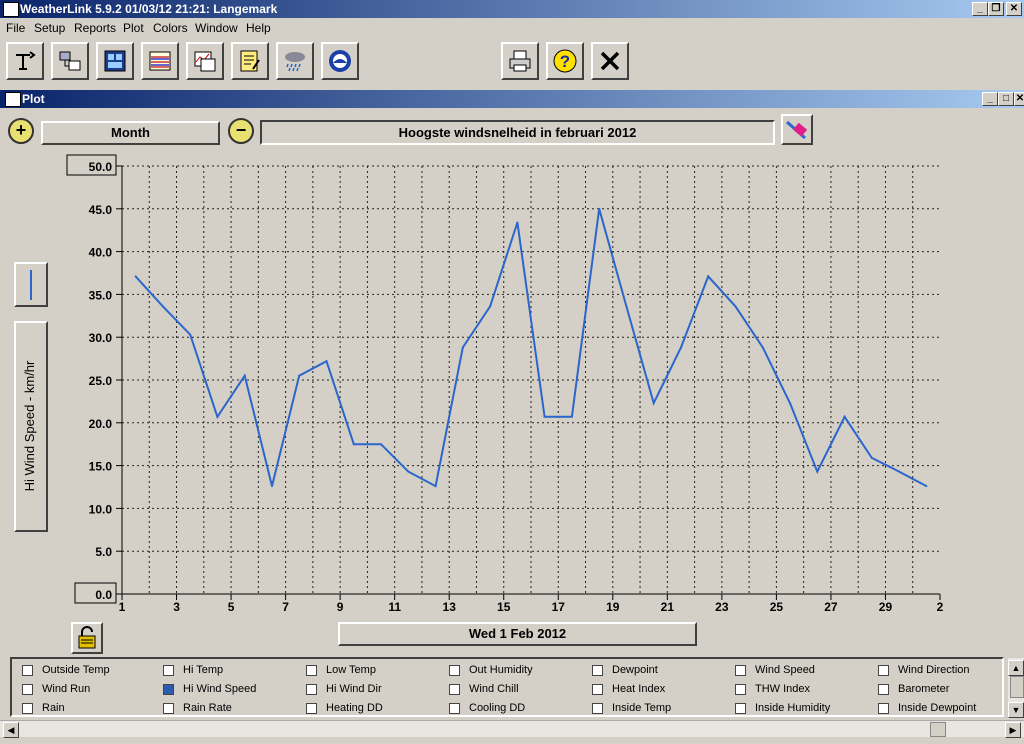 The height and width of the screenshot is (744, 1024). I want to click on legend-label: Inside Humidity, so click(793, 708).